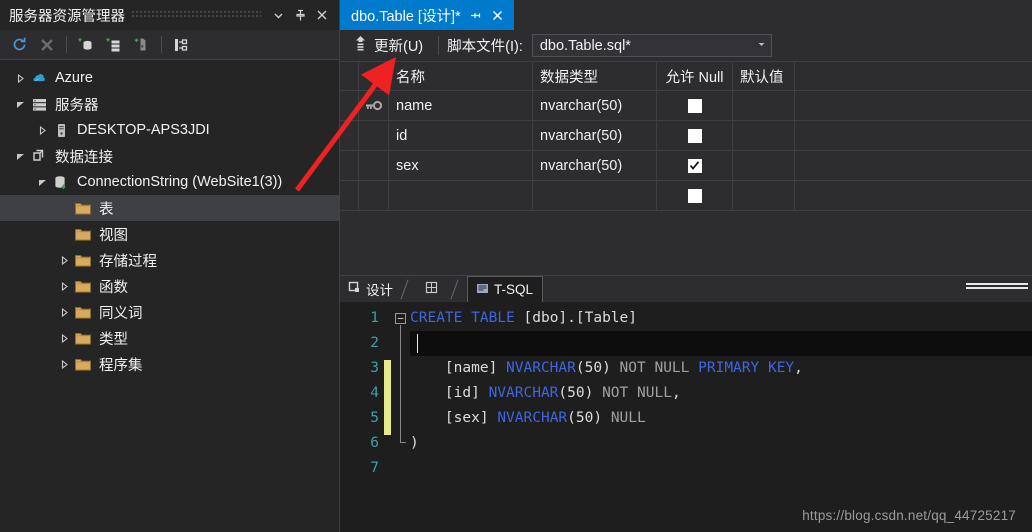 Image resolution: width=1032 pixels, height=532 pixels. What do you see at coordinates (169, 286) in the screenshot?
I see `tree-item-8: 函数` at bounding box center [169, 286].